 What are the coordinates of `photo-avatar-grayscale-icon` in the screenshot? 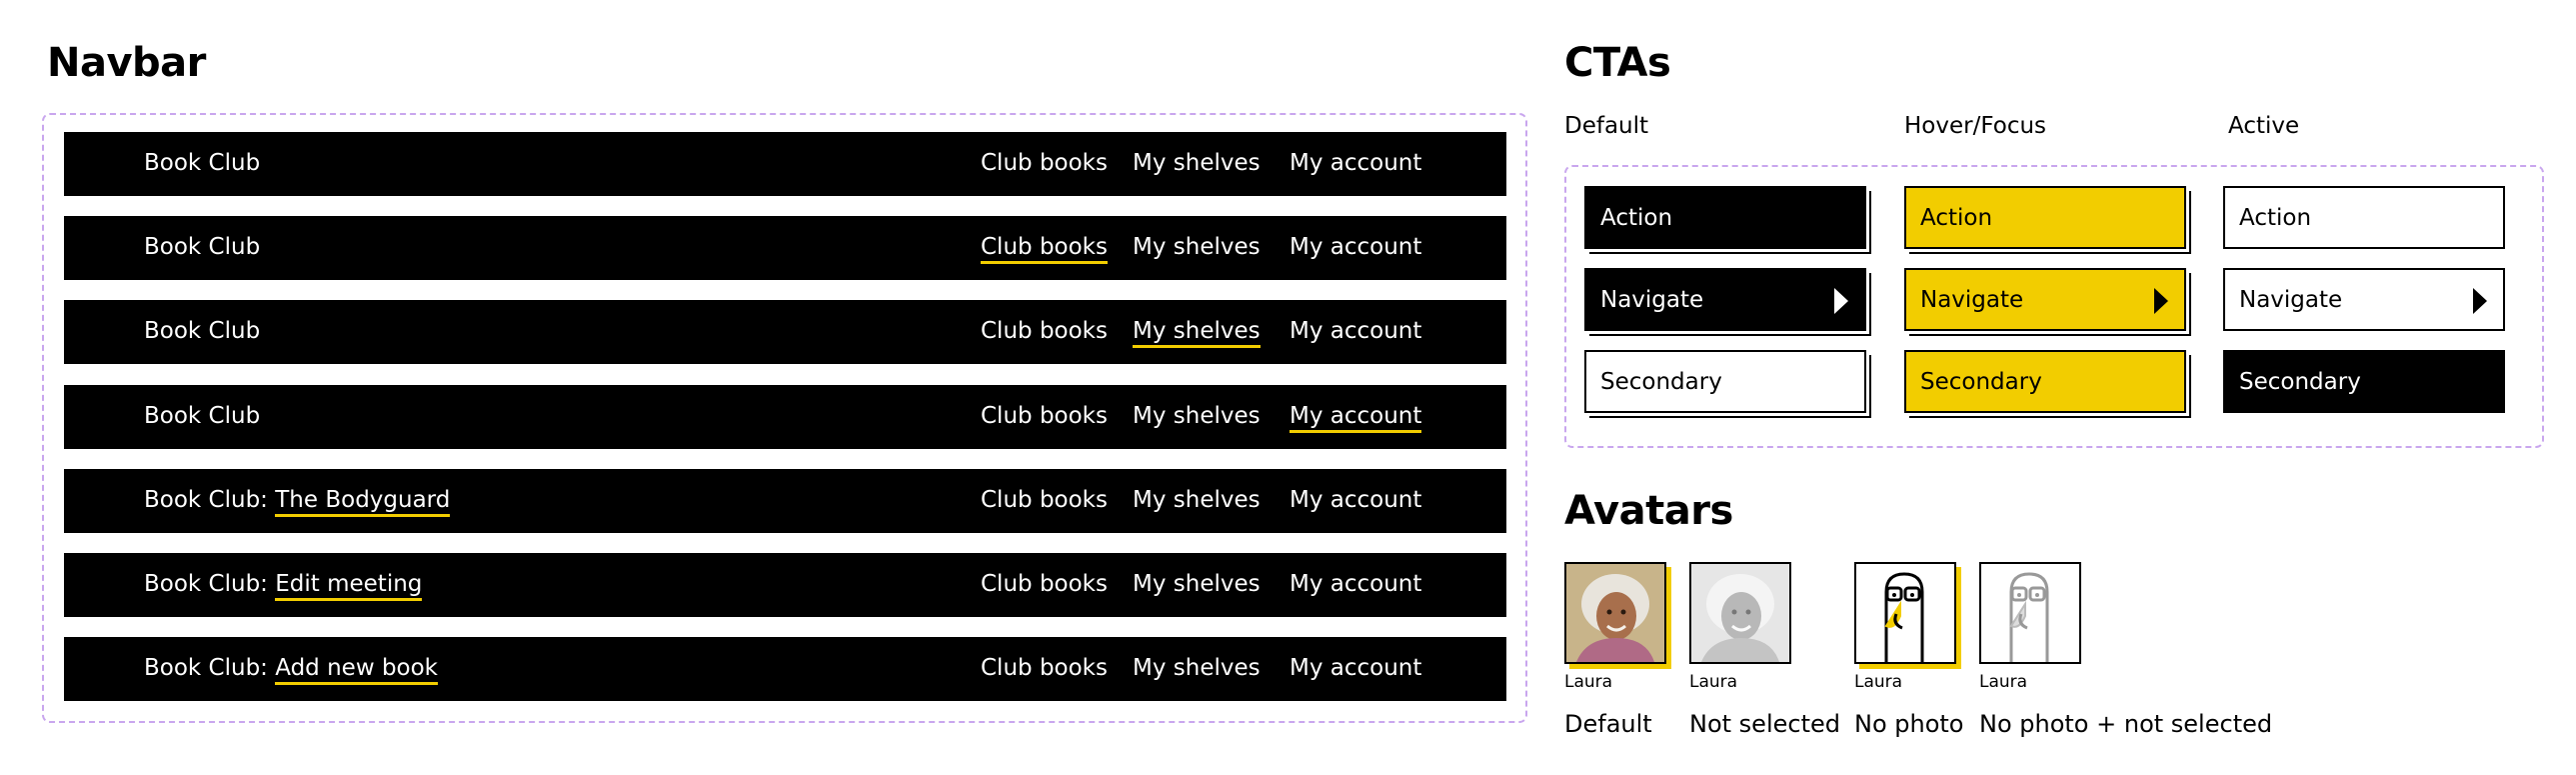 It's located at (1740, 613).